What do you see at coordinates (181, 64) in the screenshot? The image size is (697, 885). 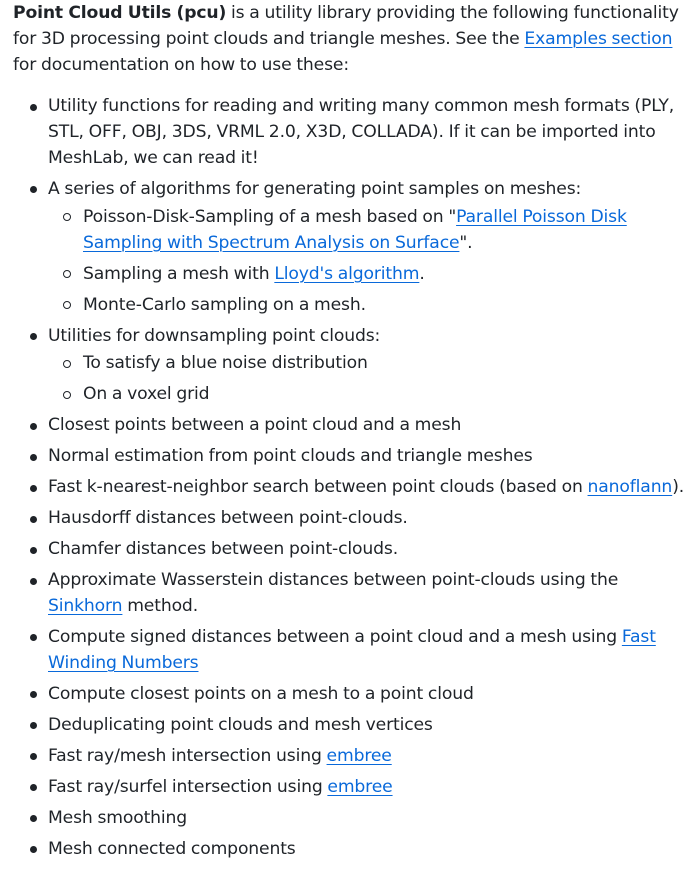 I see `intro-text-end: for documentation on how to use these:` at bounding box center [181, 64].